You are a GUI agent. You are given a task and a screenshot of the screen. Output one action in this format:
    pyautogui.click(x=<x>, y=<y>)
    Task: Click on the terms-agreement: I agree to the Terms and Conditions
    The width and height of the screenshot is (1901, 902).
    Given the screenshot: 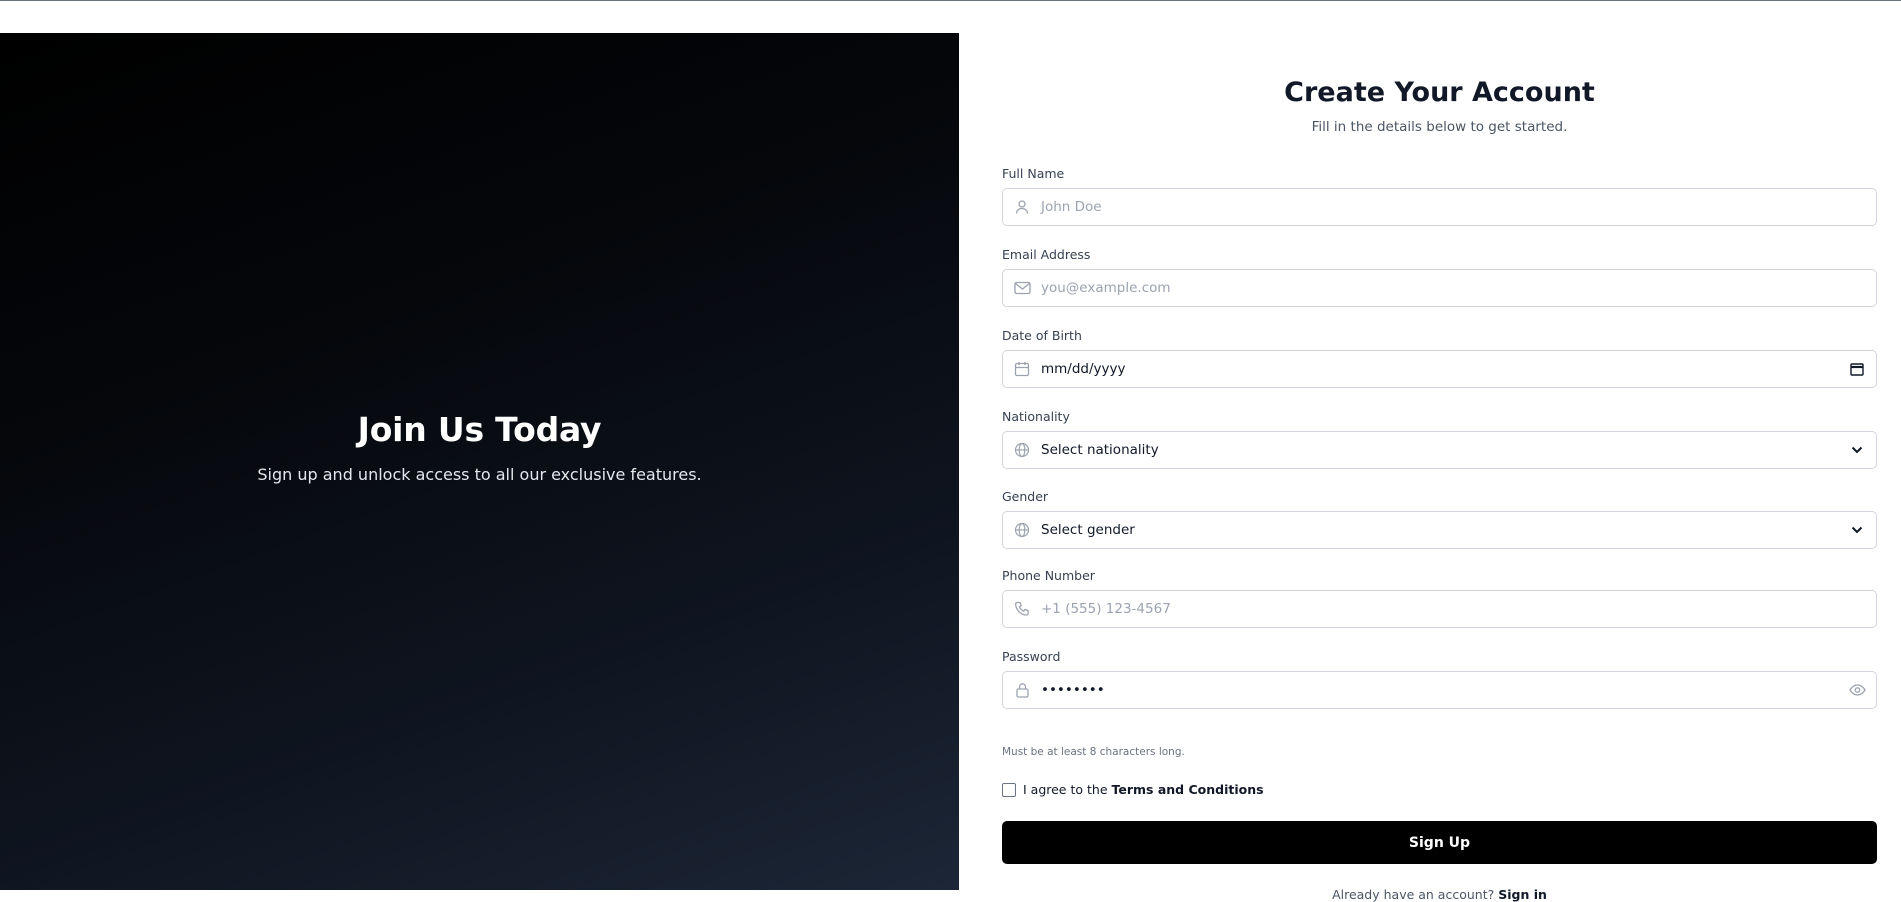 What is the action you would take?
    pyautogui.click(x=1133, y=789)
    